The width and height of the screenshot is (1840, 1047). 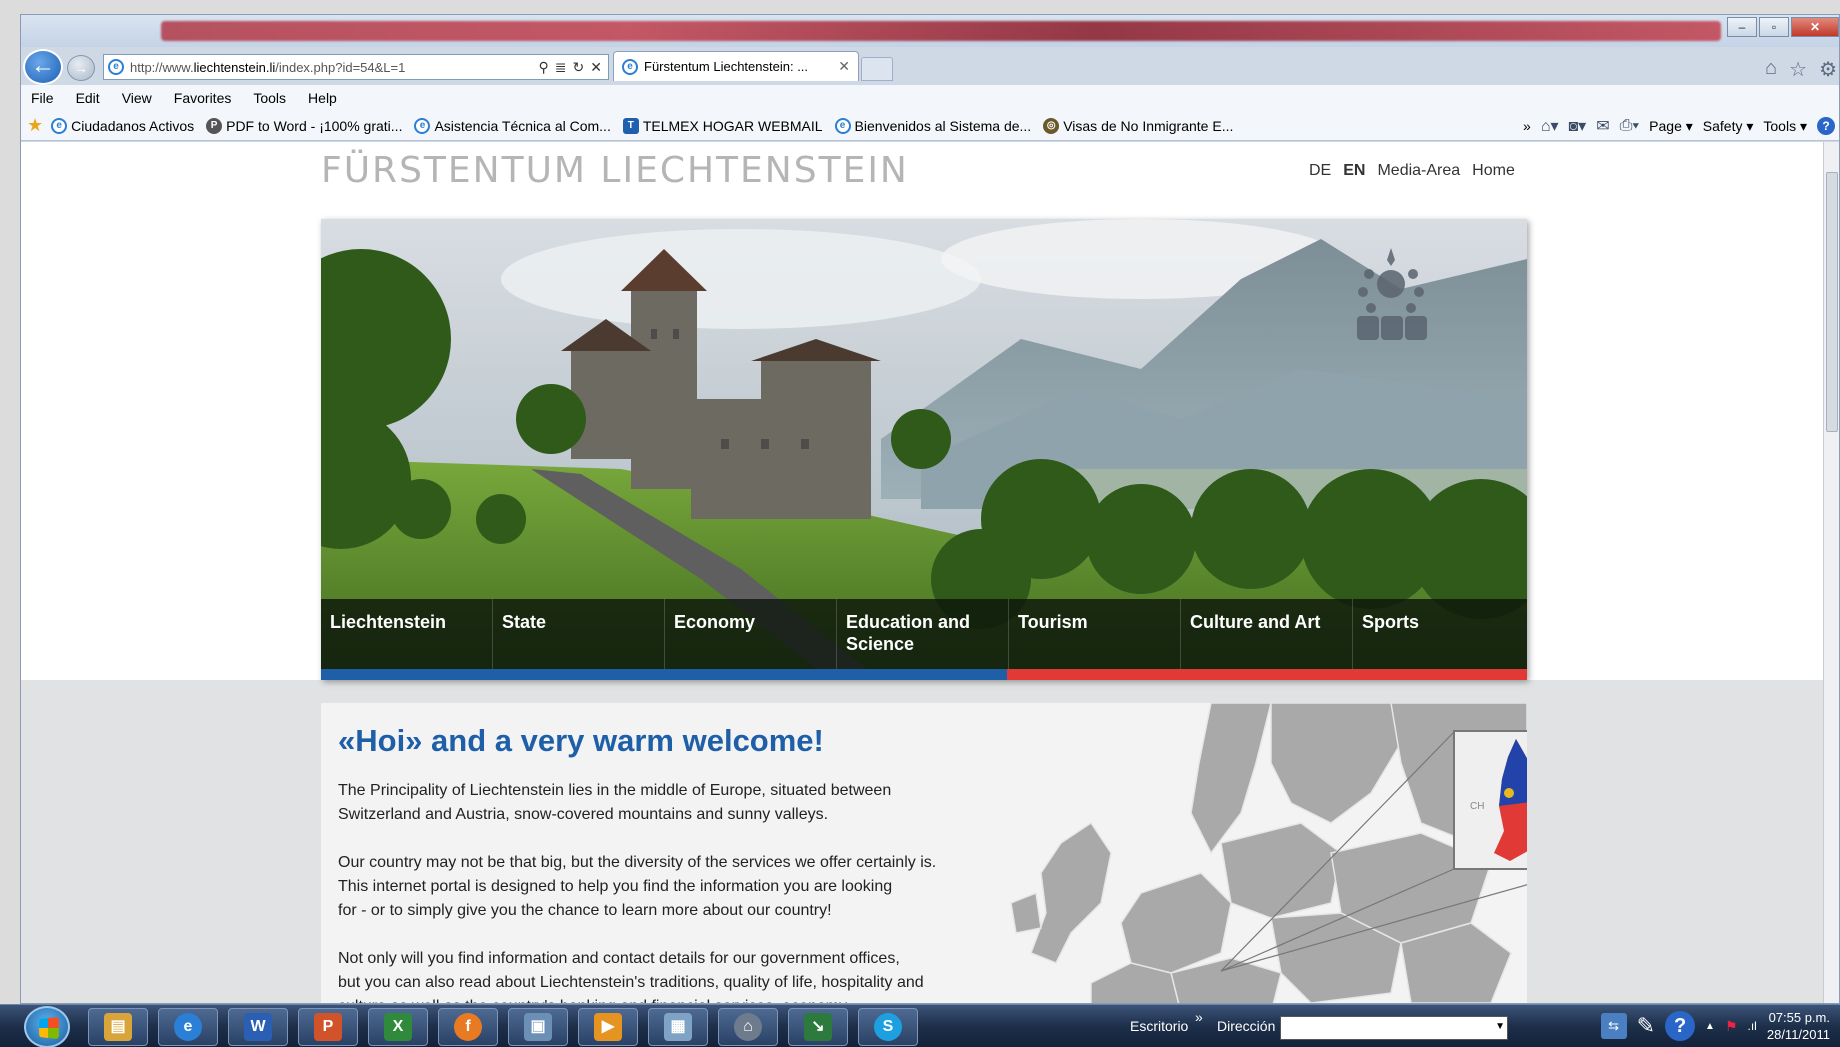 I want to click on taskbar-powerpoint: P, so click(x=328, y=1027).